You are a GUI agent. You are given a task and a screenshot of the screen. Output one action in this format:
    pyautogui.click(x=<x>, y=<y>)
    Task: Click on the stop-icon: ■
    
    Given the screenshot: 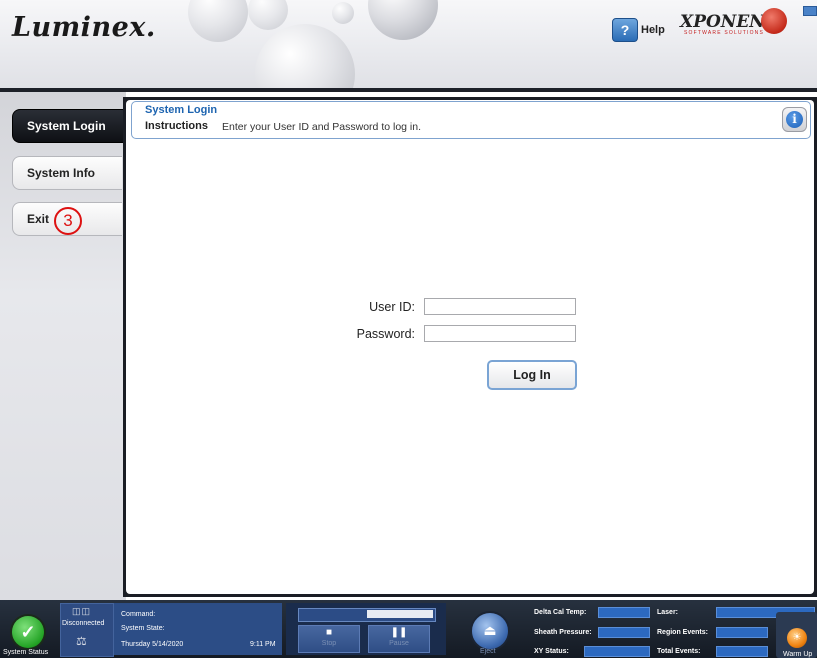 What is the action you would take?
    pyautogui.click(x=329, y=632)
    